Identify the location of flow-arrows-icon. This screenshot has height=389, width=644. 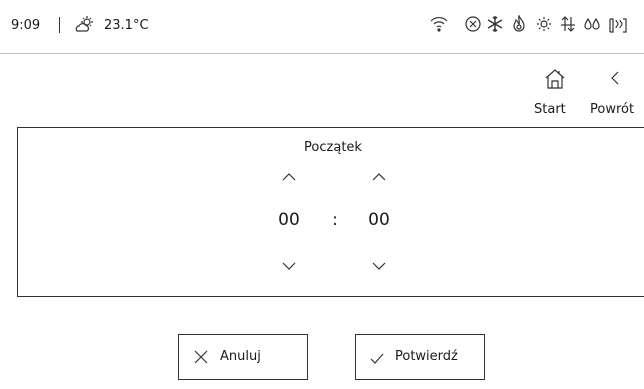
(568, 26).